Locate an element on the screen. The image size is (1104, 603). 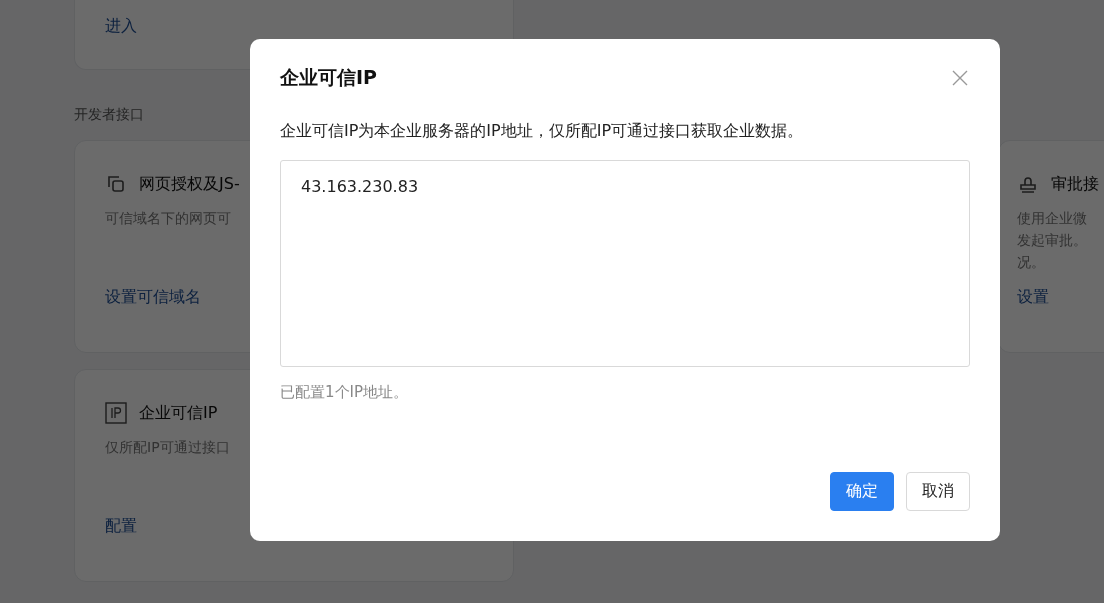
count-note: 已配置1个IP地址。 is located at coordinates (344, 392).